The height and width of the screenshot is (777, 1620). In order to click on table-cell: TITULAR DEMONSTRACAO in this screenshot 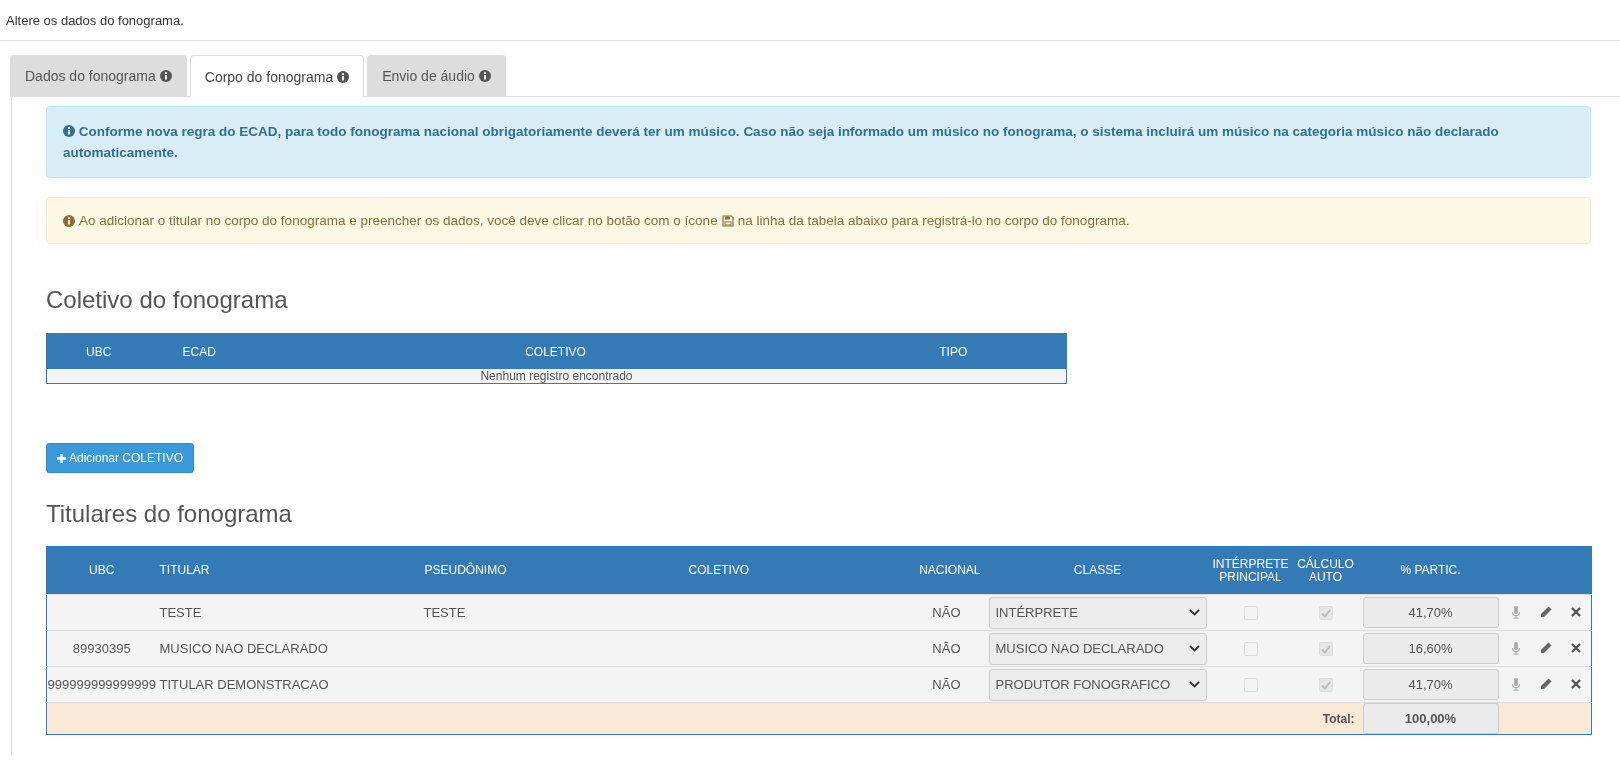, I will do `click(244, 684)`.